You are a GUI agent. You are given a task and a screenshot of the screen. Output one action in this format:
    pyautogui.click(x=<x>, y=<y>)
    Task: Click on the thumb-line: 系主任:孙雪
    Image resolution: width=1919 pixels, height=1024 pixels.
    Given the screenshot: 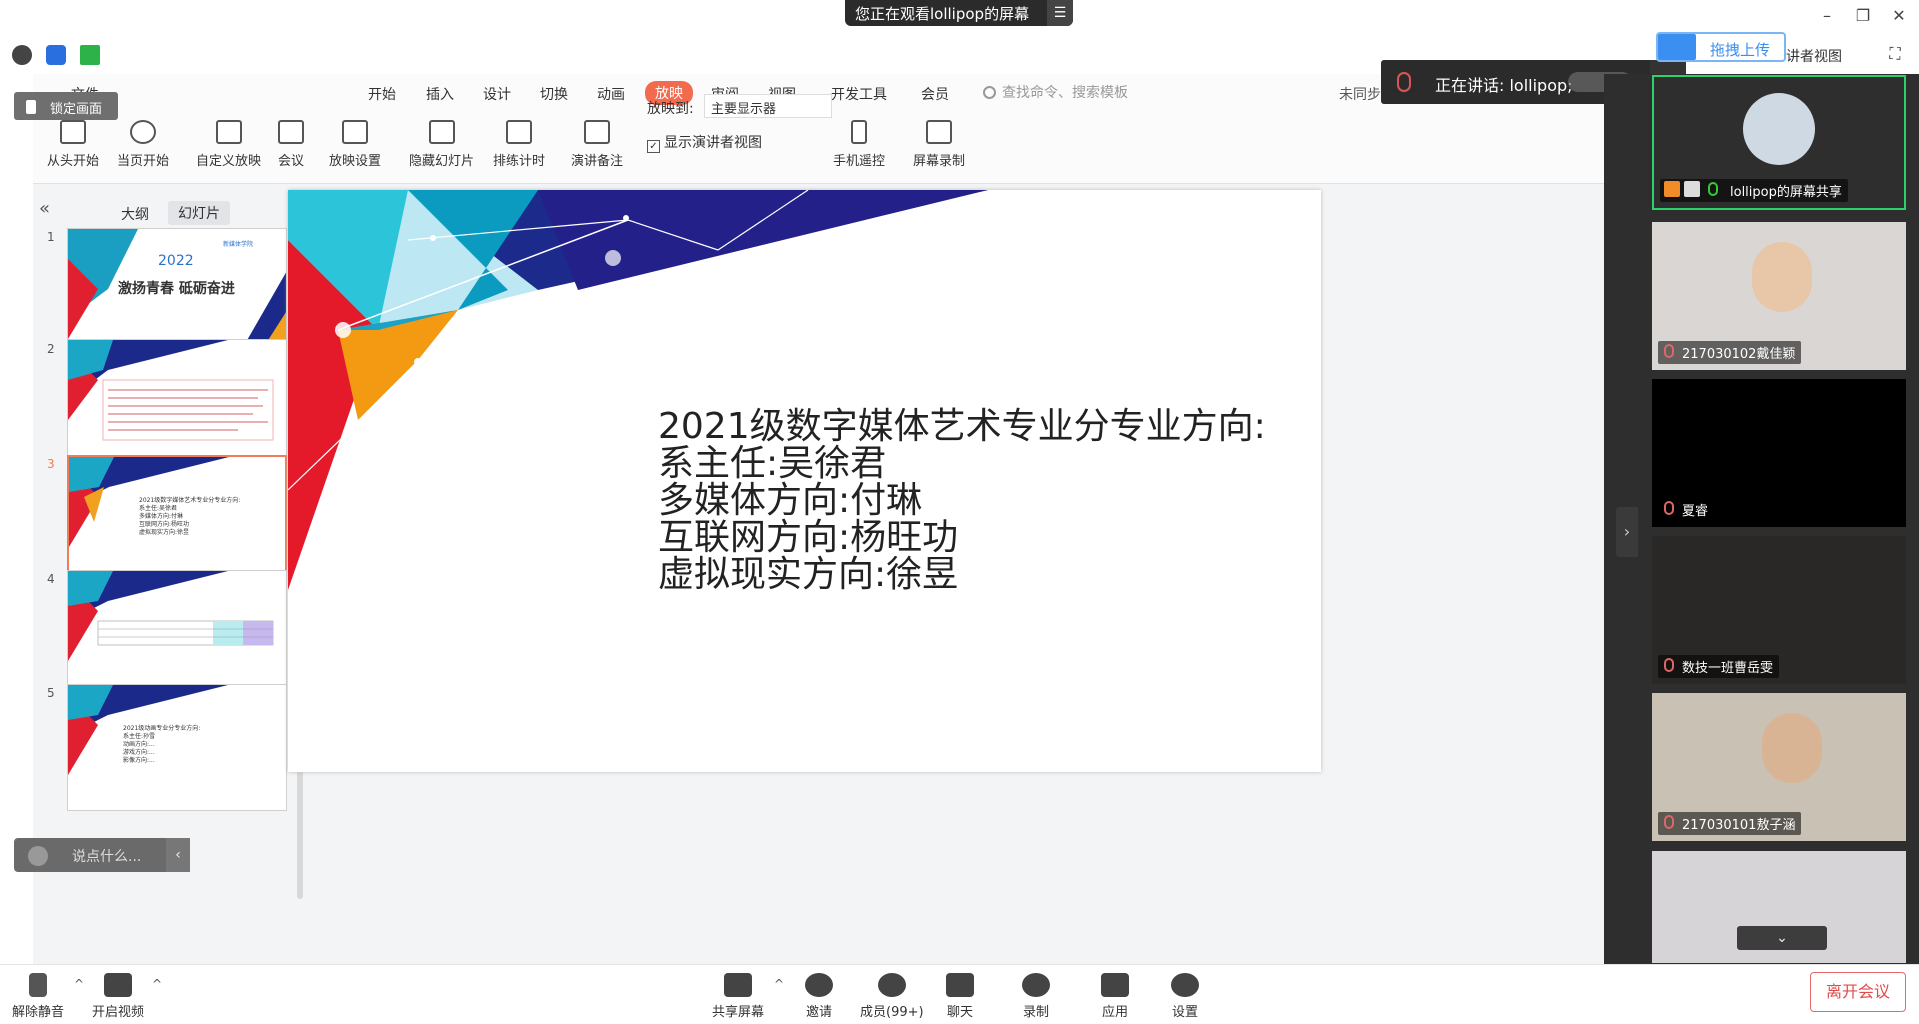 What is the action you would take?
    pyautogui.click(x=139, y=736)
    